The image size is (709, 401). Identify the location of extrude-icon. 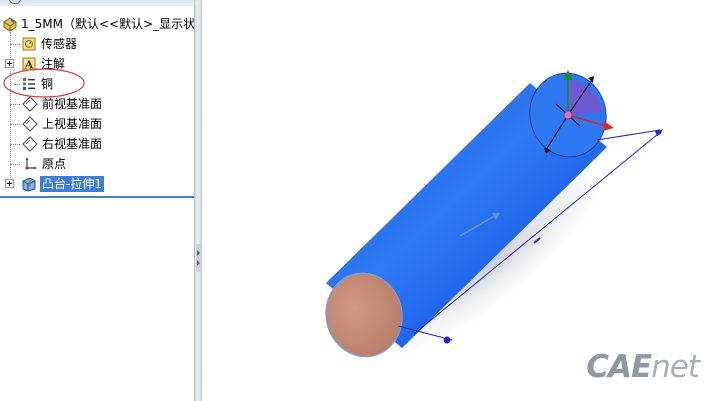
(29, 184).